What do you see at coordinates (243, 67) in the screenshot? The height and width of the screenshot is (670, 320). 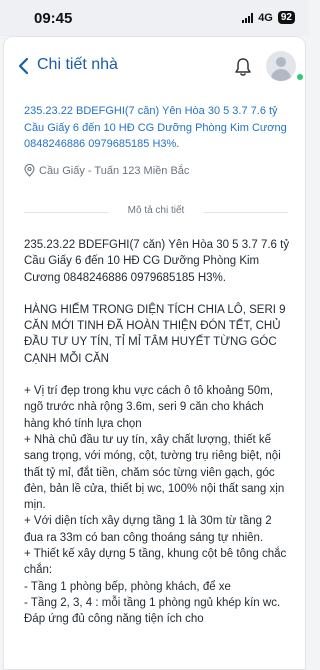 I see `bell-icon` at bounding box center [243, 67].